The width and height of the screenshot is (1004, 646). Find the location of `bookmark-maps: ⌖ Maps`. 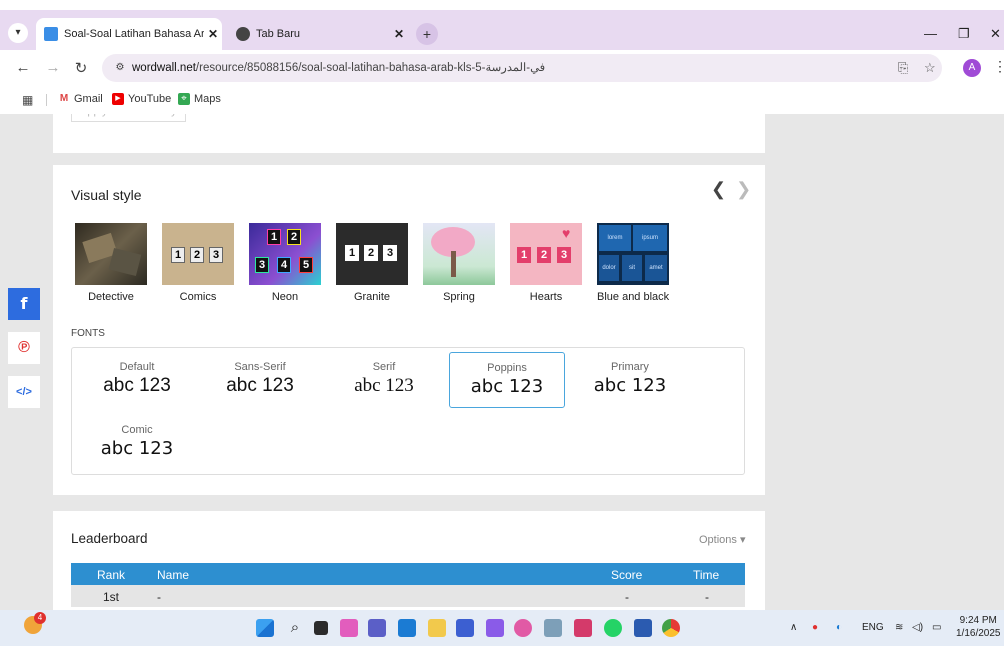

bookmark-maps: ⌖ Maps is located at coordinates (199, 99).